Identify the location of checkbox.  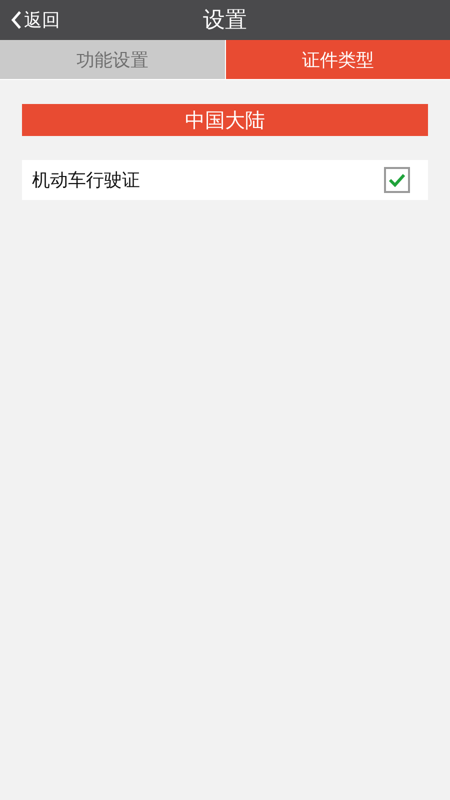
(397, 180).